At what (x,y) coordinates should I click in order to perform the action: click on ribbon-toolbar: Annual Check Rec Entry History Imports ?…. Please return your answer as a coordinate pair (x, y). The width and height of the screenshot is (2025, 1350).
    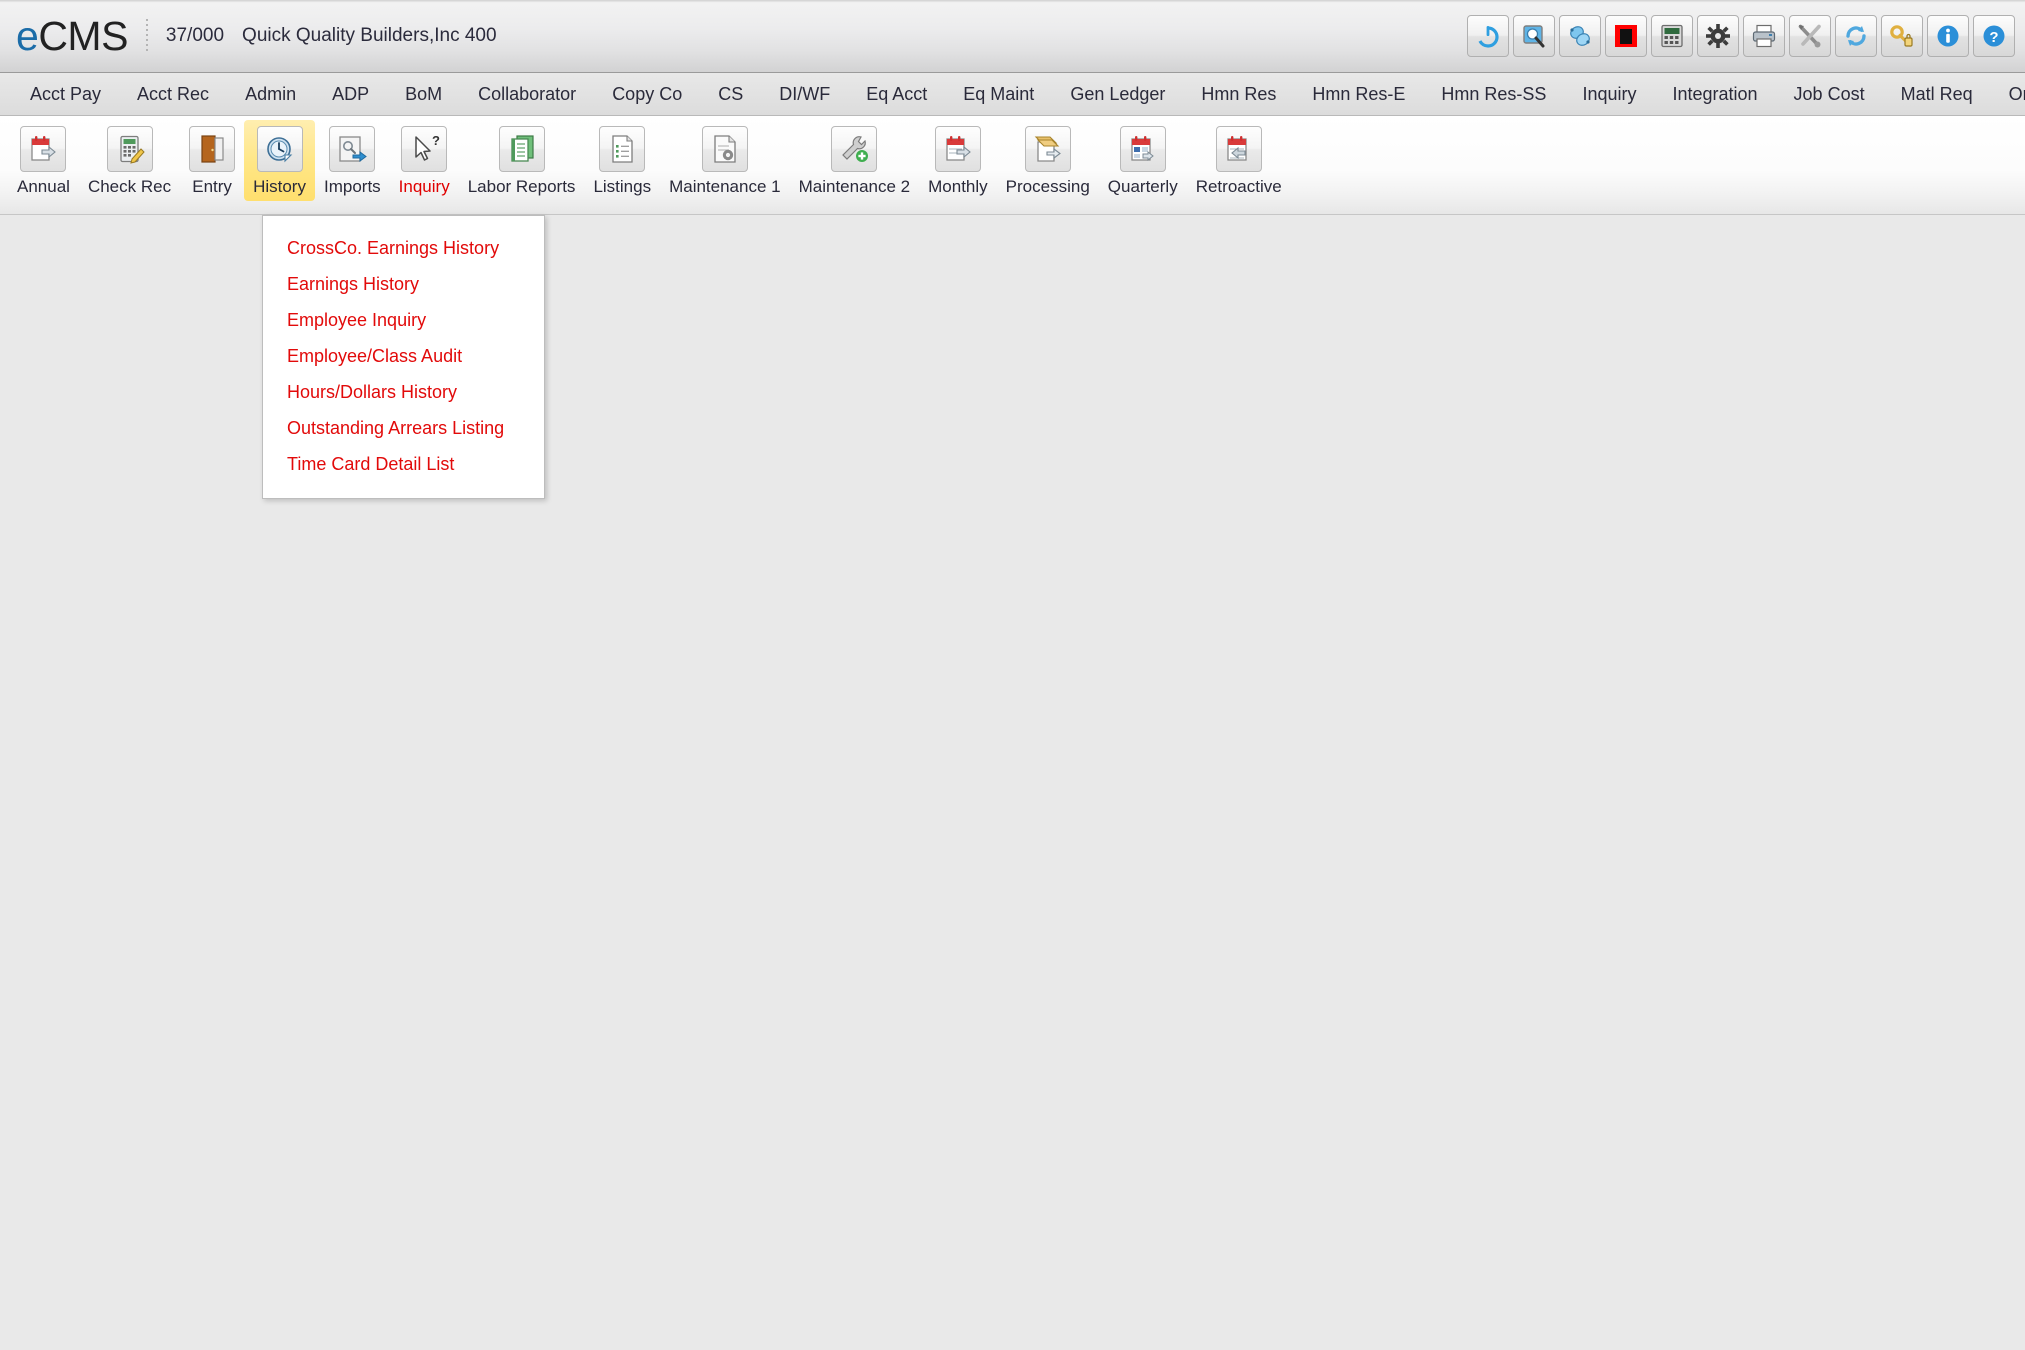
    Looking at the image, I should click on (1012, 165).